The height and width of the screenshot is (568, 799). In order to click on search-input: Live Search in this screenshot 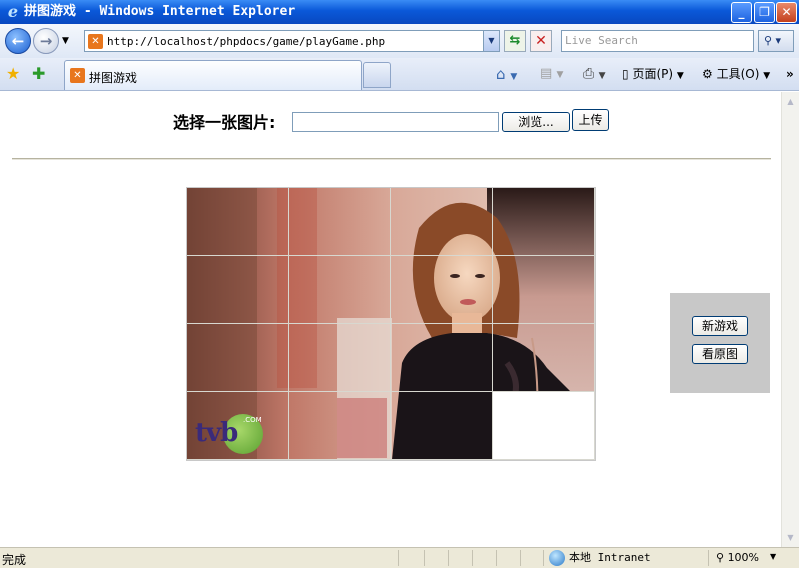, I will do `click(657, 41)`.